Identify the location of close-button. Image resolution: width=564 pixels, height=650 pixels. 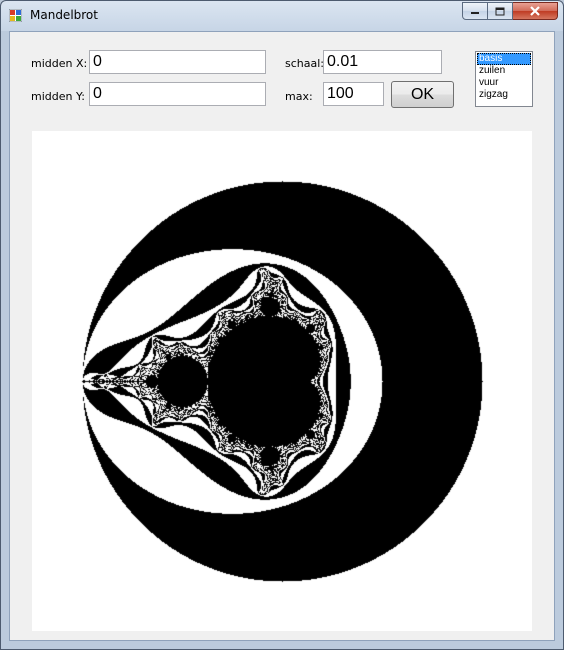
(535, 11).